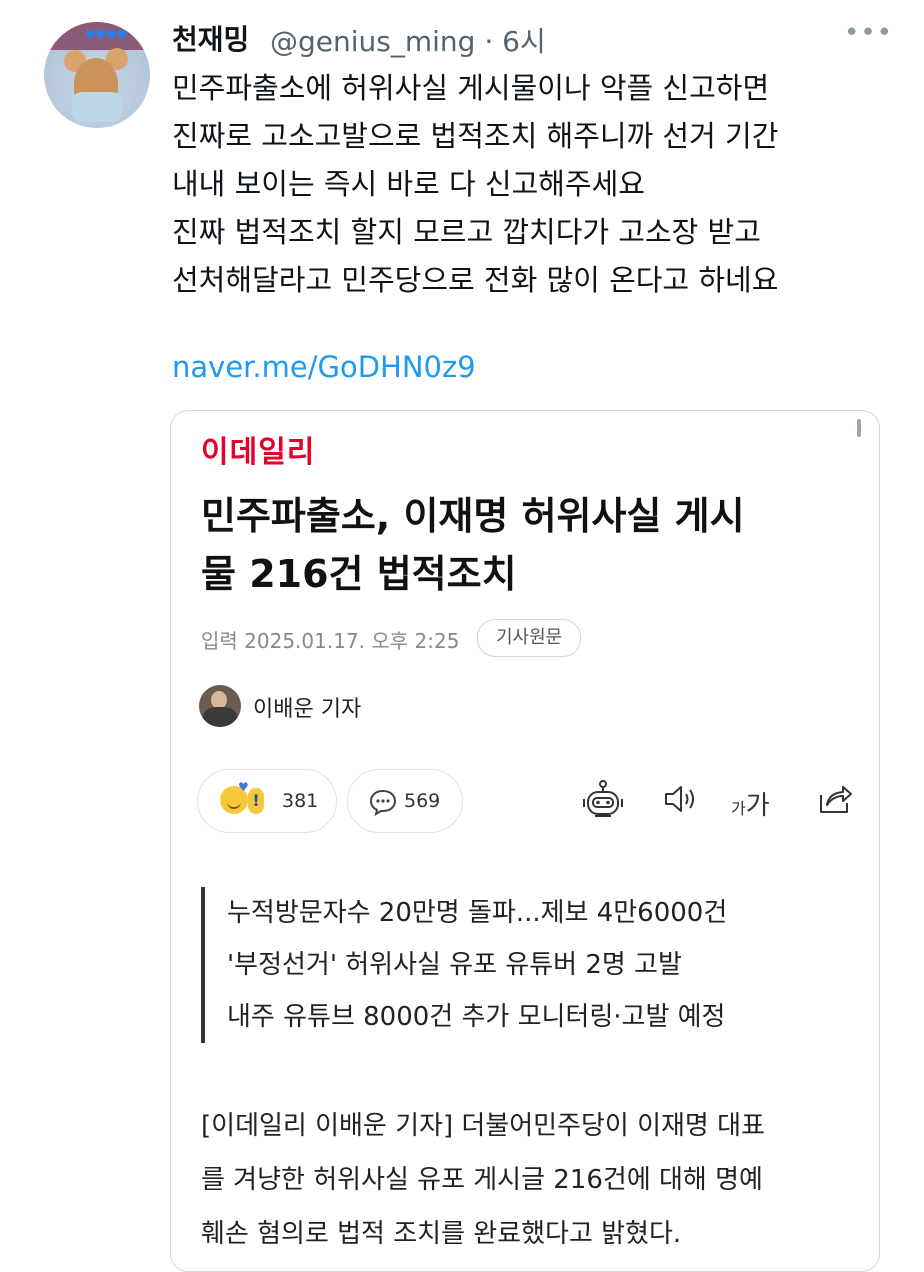 This screenshot has width=924, height=1272. Describe the element at coordinates (529, 638) in the screenshot. I see `original-article-button: 기사원문` at that location.